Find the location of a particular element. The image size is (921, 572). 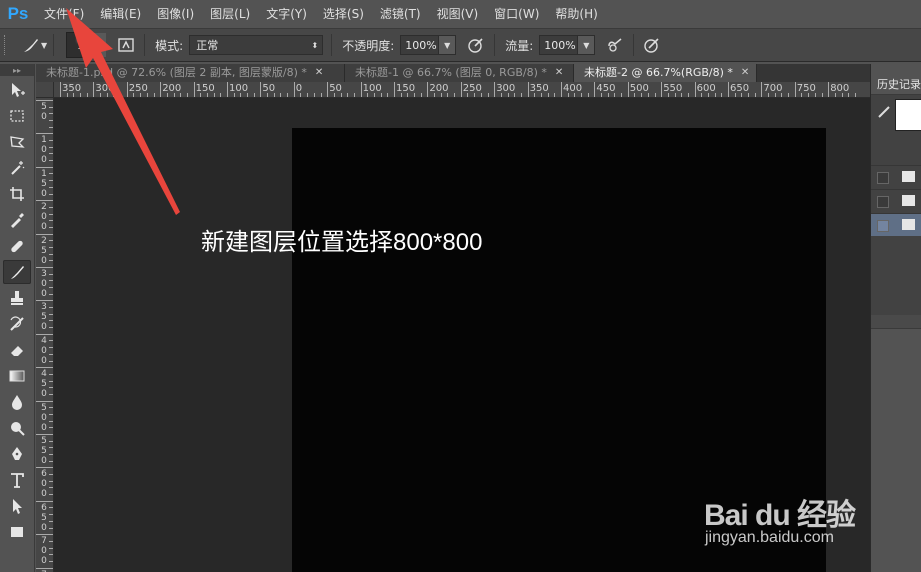

eraser-tool-icon is located at coordinates (17, 350).